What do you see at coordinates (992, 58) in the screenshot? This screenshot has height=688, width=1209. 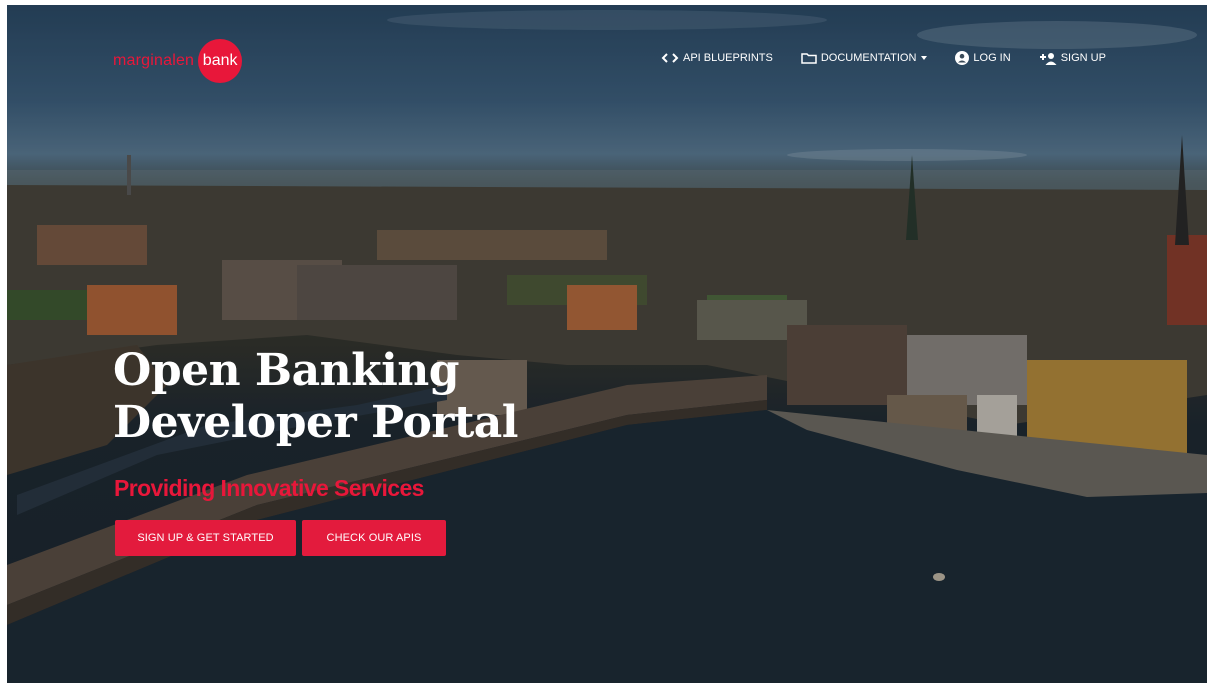 I see `nav-log-in-label: LOG IN` at bounding box center [992, 58].